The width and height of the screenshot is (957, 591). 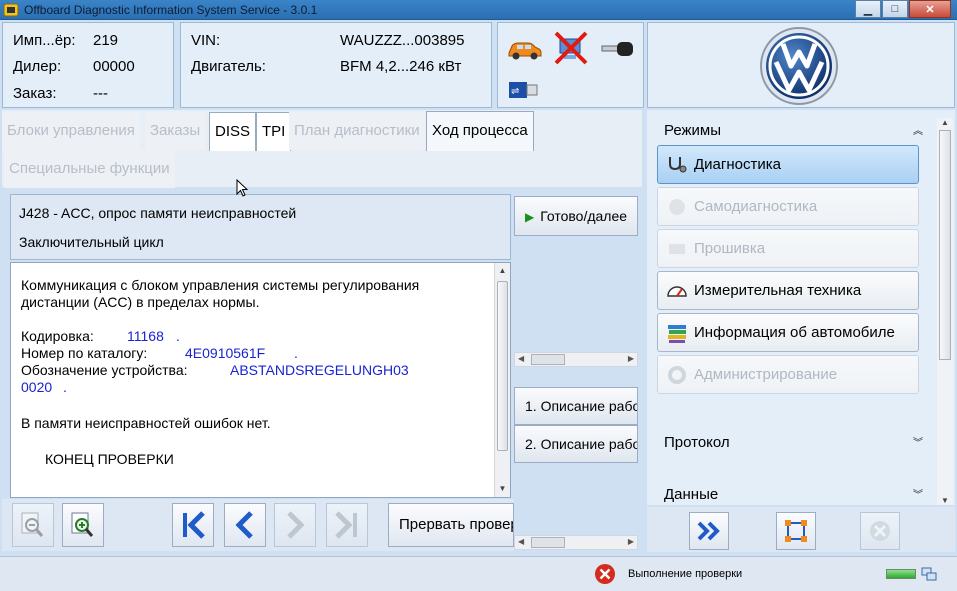 I want to click on data-title: Данные, so click(x=691, y=494).